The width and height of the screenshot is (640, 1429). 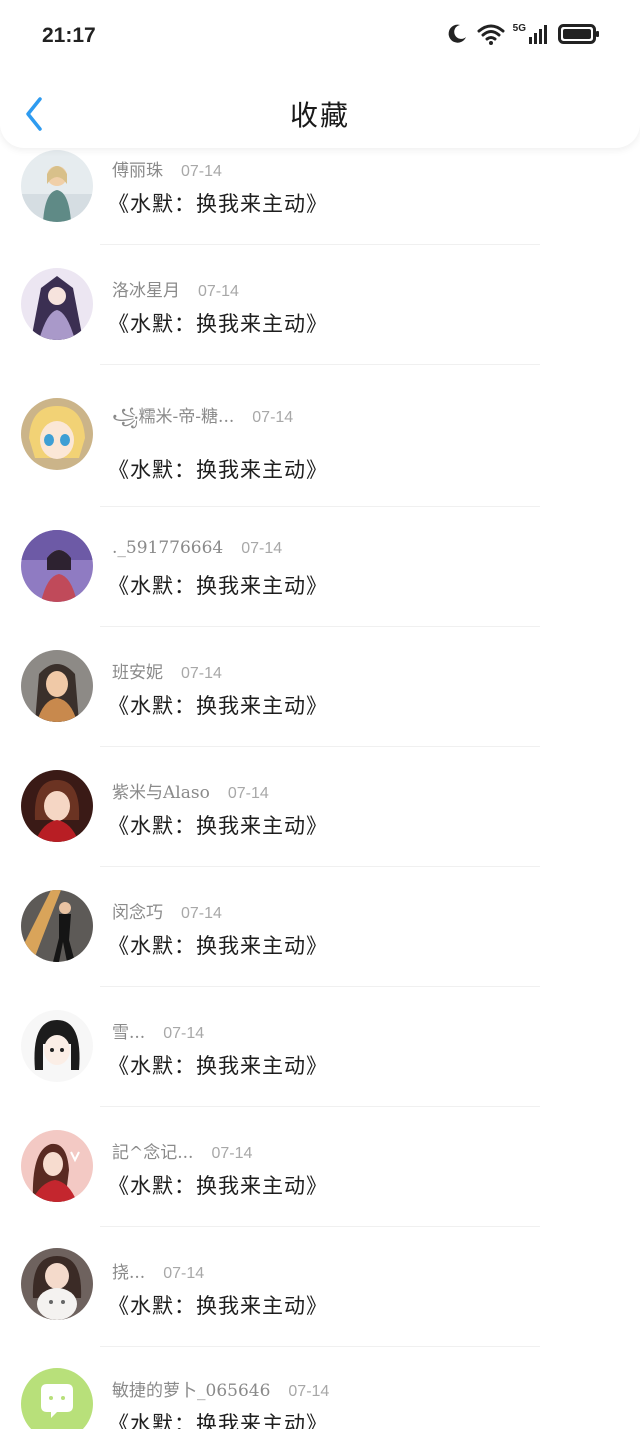 I want to click on list-item: 班安妮 07-14 《水默：换我来主动》, so click(x=320, y=702).